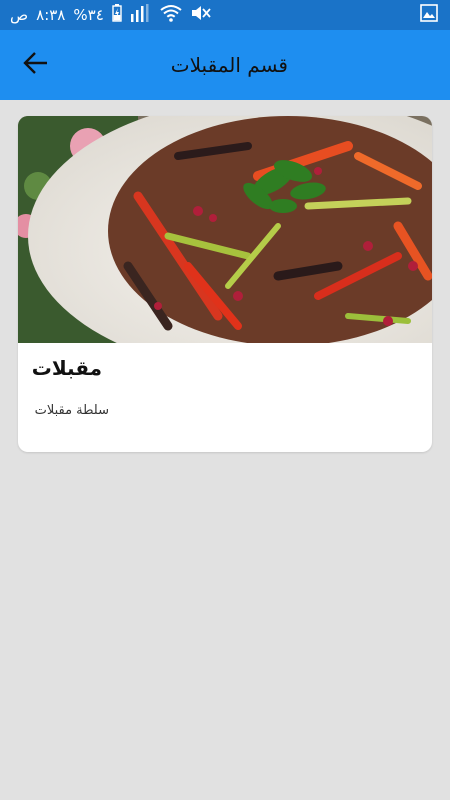  Describe the element at coordinates (66, 368) in the screenshot. I see `card-title: مقبلات` at that location.